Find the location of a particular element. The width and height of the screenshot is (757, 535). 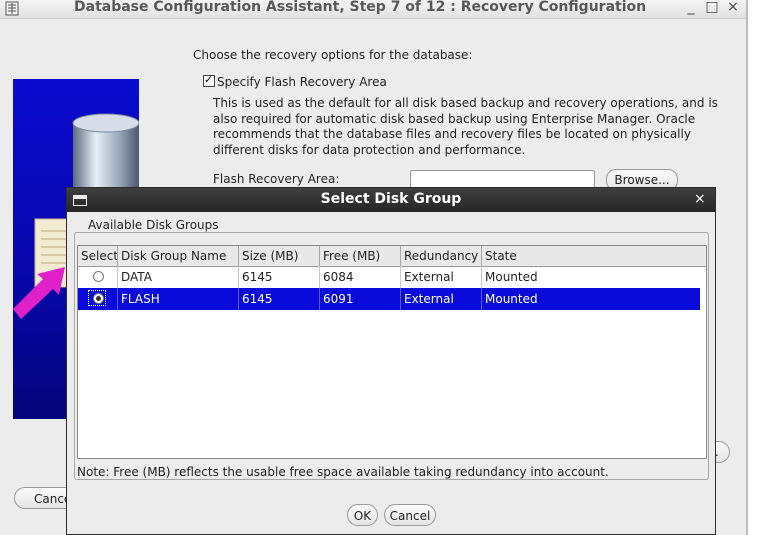

database-app-icon is located at coordinates (12, 8).